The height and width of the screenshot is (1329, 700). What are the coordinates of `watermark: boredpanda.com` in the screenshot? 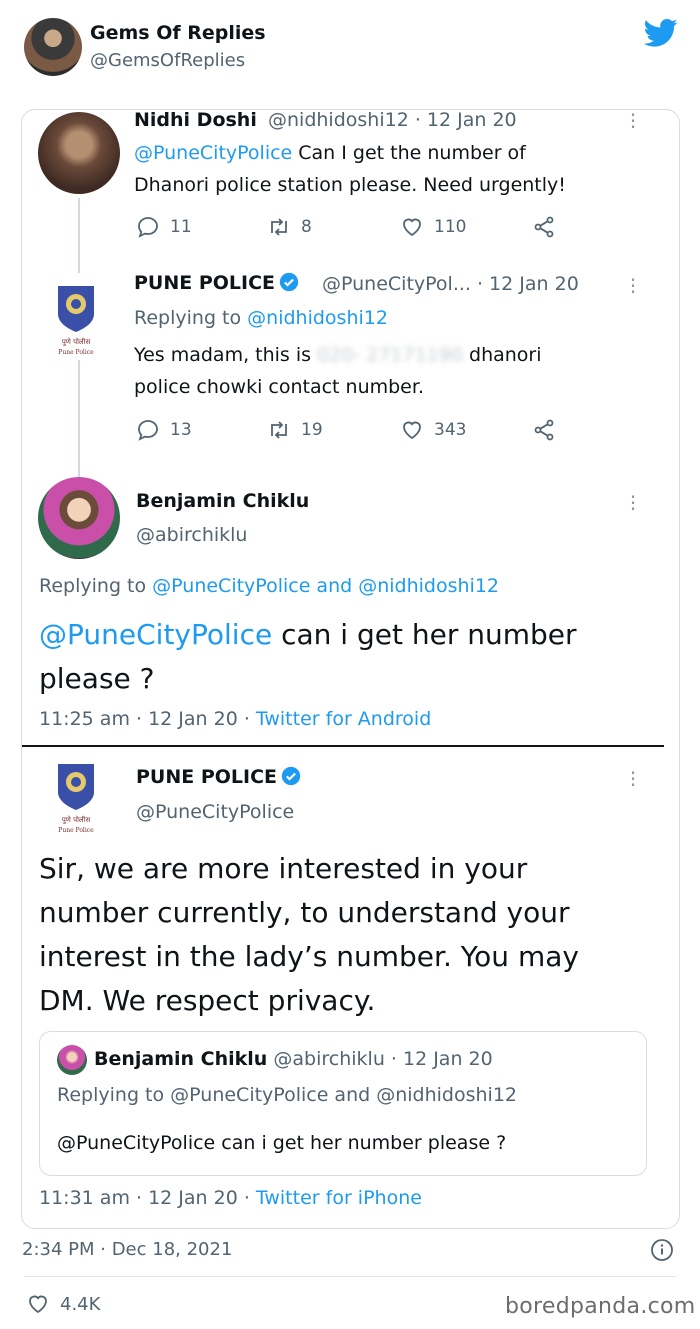 It's located at (600, 1306).